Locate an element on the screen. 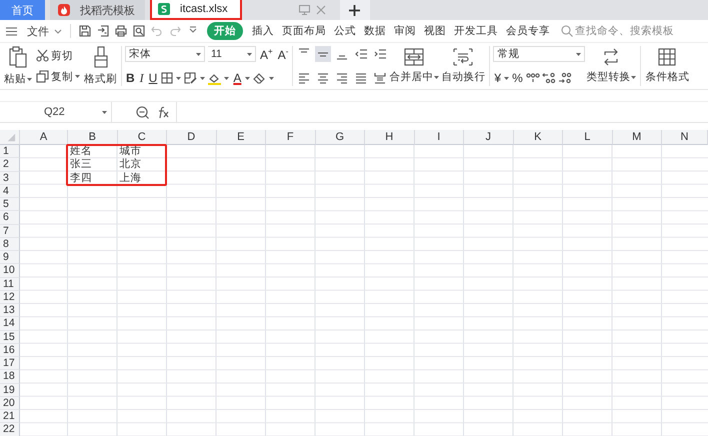  copy-icon is located at coordinates (42, 76).